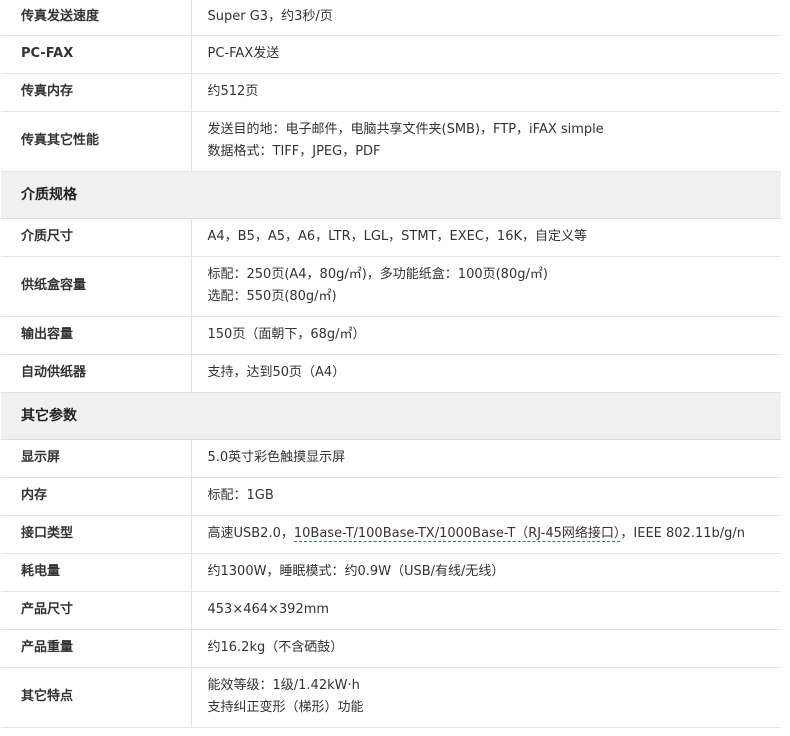  I want to click on spec-row: 产品重量 约16.2kg（不含硒鼓）, so click(391, 648).